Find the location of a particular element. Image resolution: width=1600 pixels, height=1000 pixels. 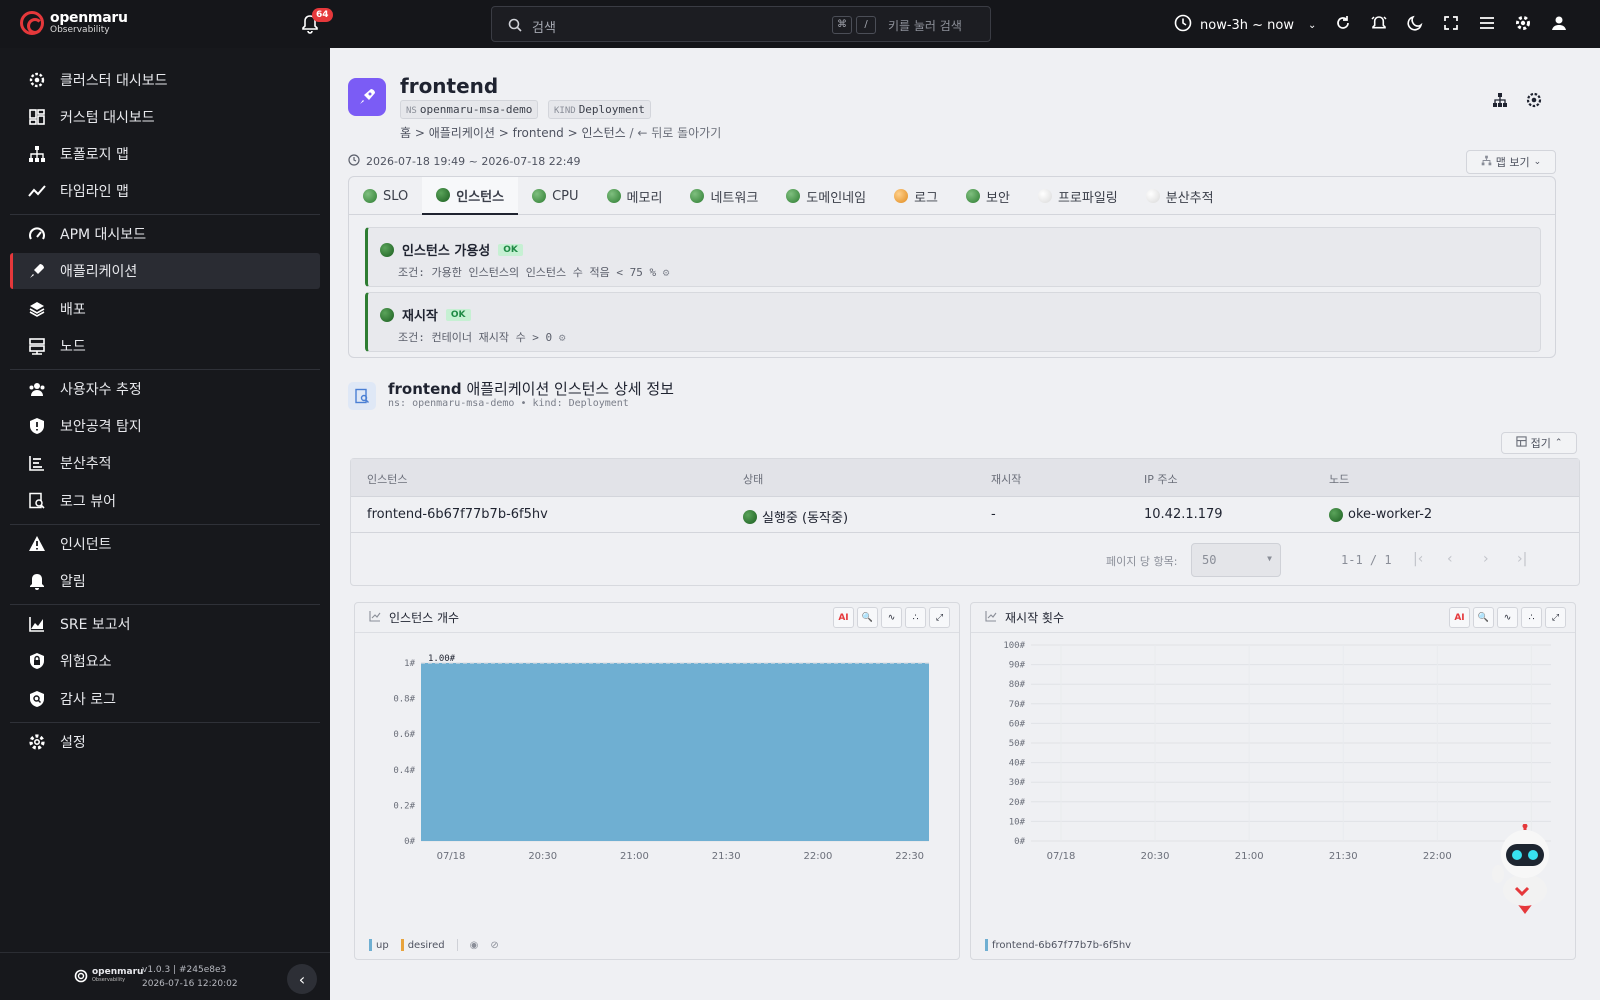

tab-7: 보안 is located at coordinates (988, 196).